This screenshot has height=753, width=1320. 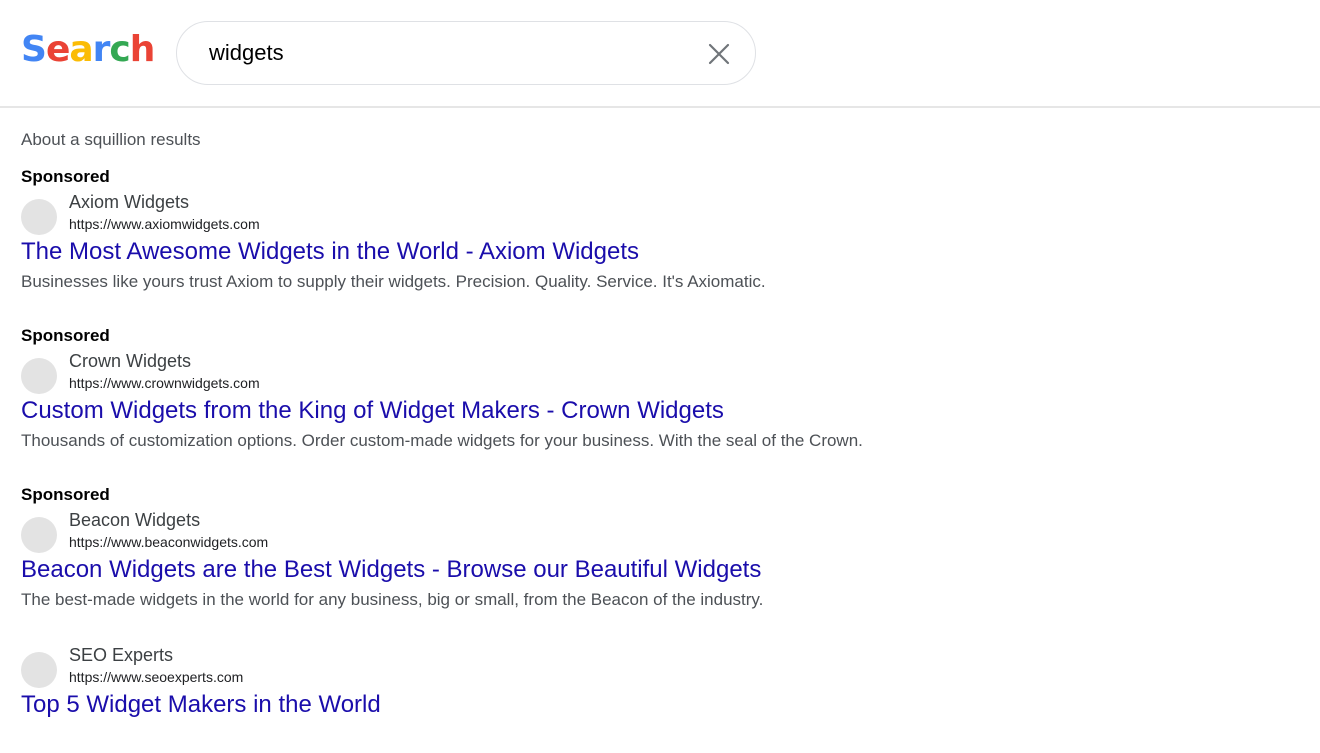 What do you see at coordinates (111, 139) in the screenshot?
I see `result-stats: About a squillion results` at bounding box center [111, 139].